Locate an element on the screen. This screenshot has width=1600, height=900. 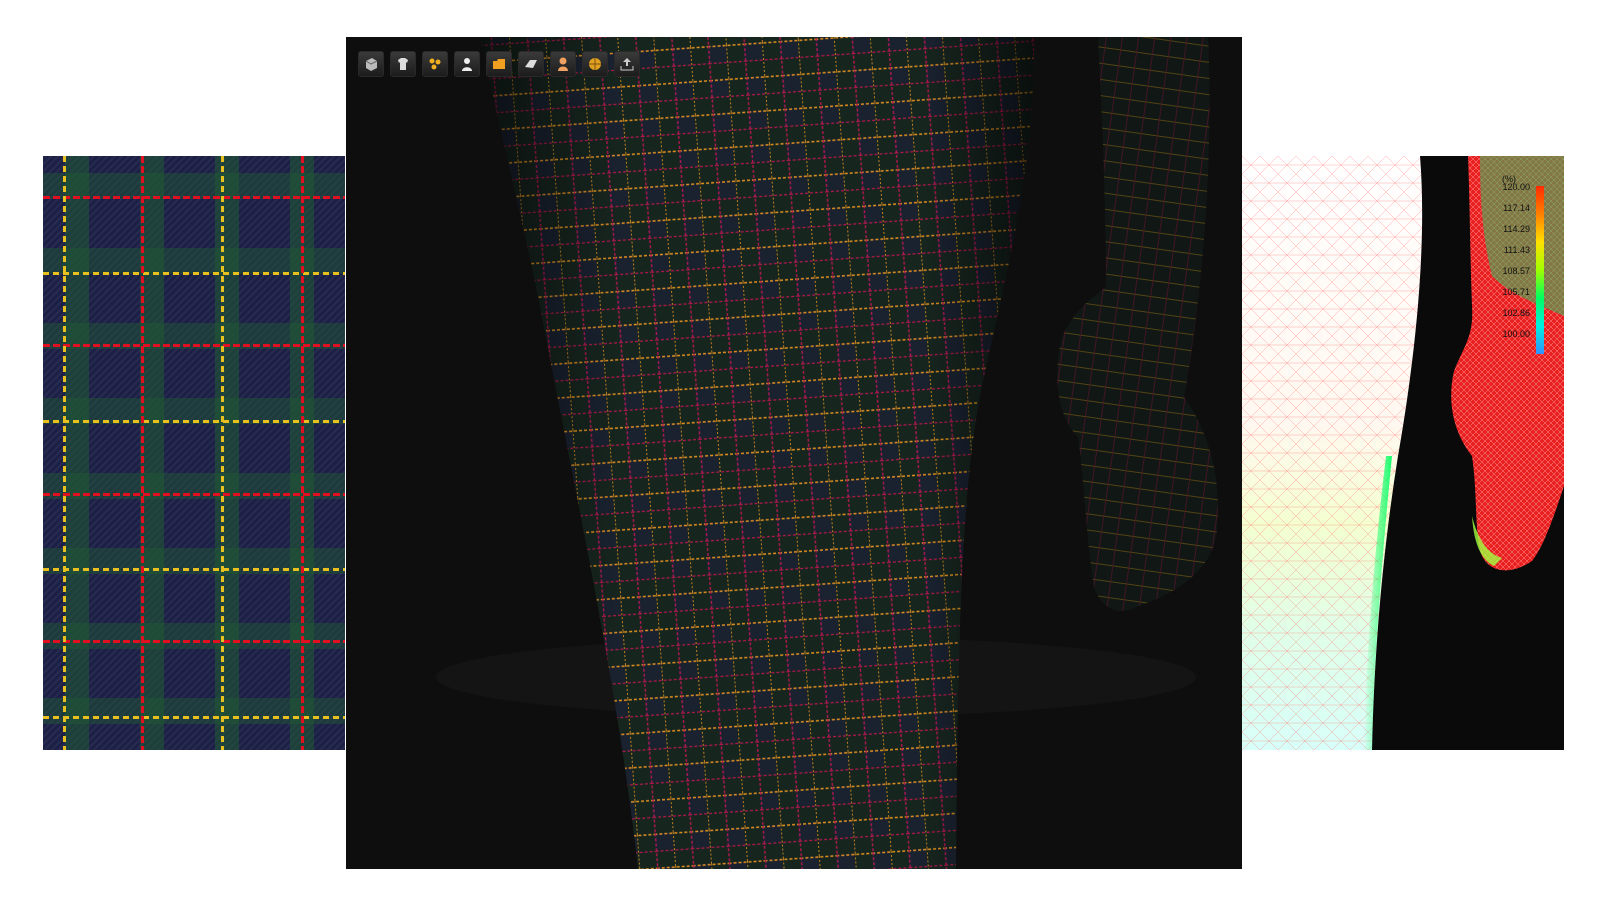
globe-icon is located at coordinates (595, 64).